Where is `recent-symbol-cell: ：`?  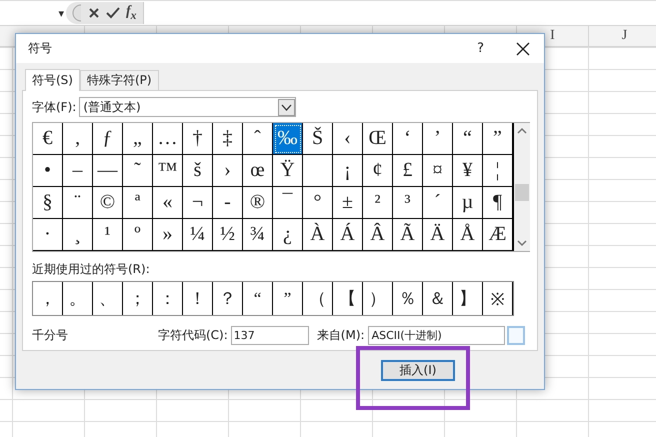 recent-symbol-cell: ： is located at coordinates (168, 298).